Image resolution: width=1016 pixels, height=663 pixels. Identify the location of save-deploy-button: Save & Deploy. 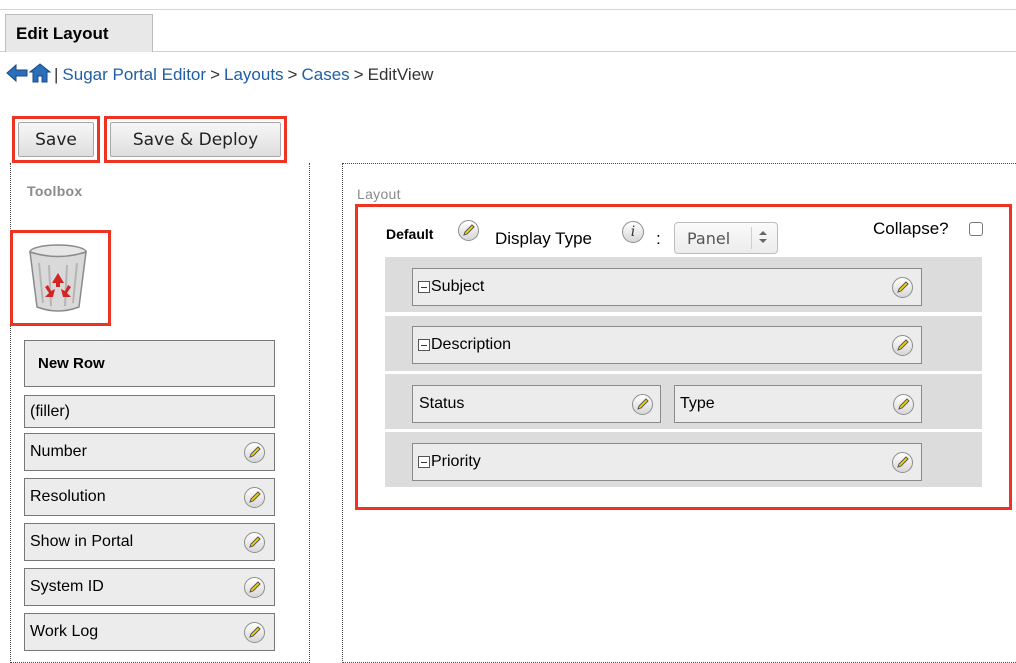
(195, 139).